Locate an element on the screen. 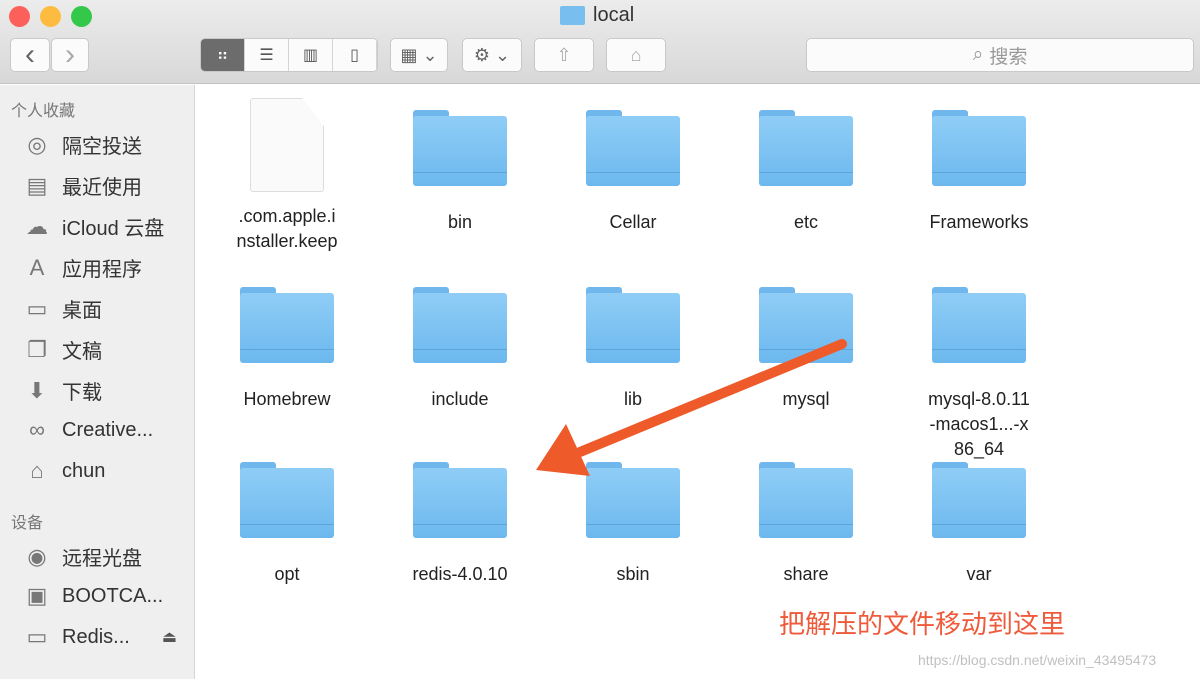 The height and width of the screenshot is (679, 1200). watermark: https://blog.csdn.net/weixin_43495473 is located at coordinates (1037, 660).